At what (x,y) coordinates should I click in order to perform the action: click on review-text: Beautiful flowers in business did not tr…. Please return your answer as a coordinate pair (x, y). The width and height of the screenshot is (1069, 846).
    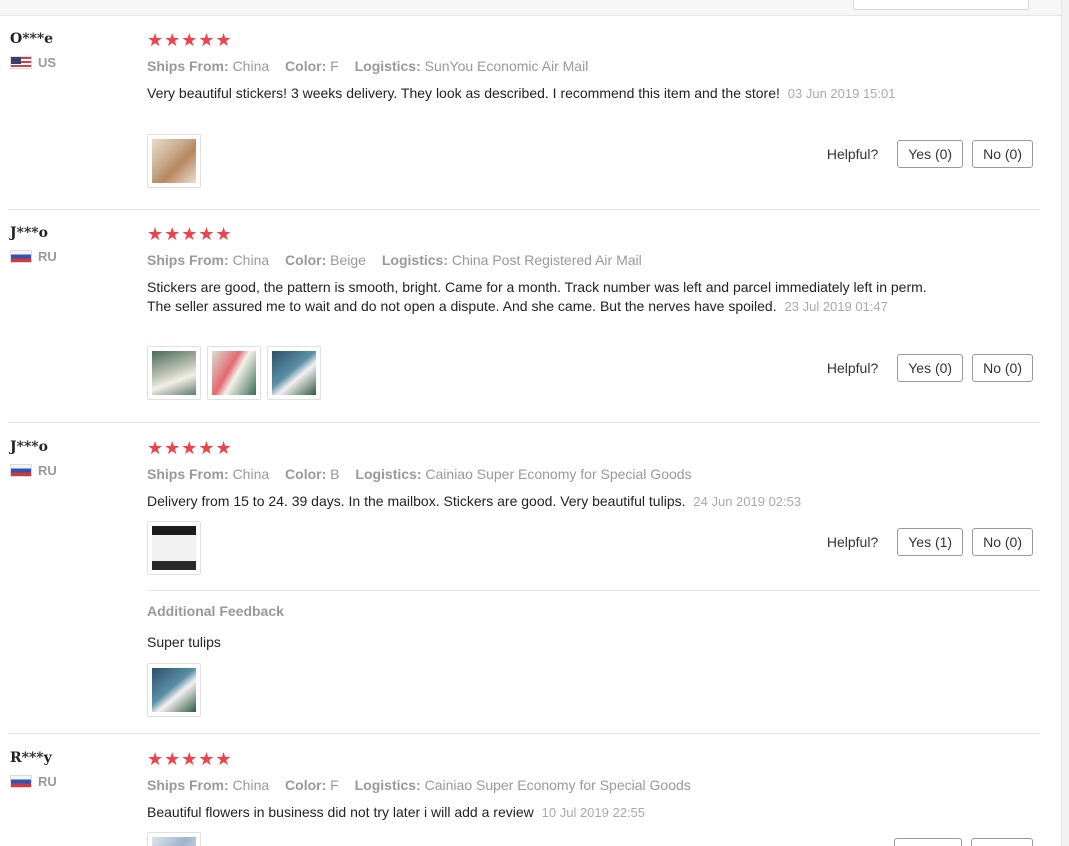
    Looking at the image, I should click on (539, 812).